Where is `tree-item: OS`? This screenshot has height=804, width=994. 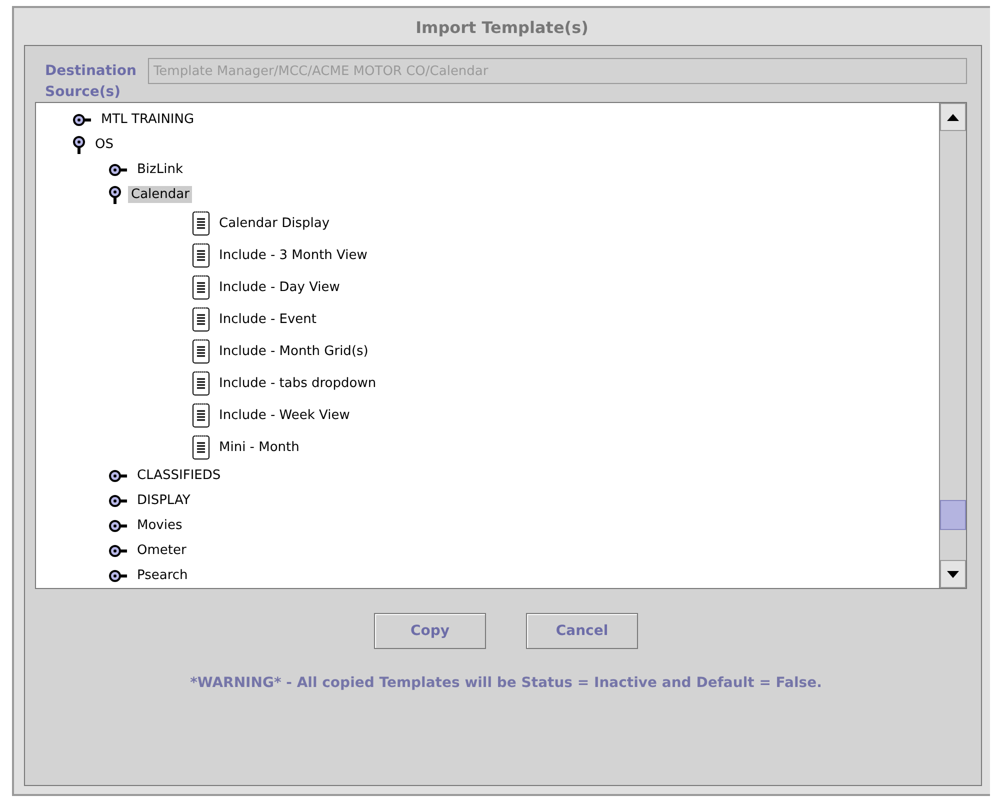
tree-item: OS is located at coordinates (104, 144).